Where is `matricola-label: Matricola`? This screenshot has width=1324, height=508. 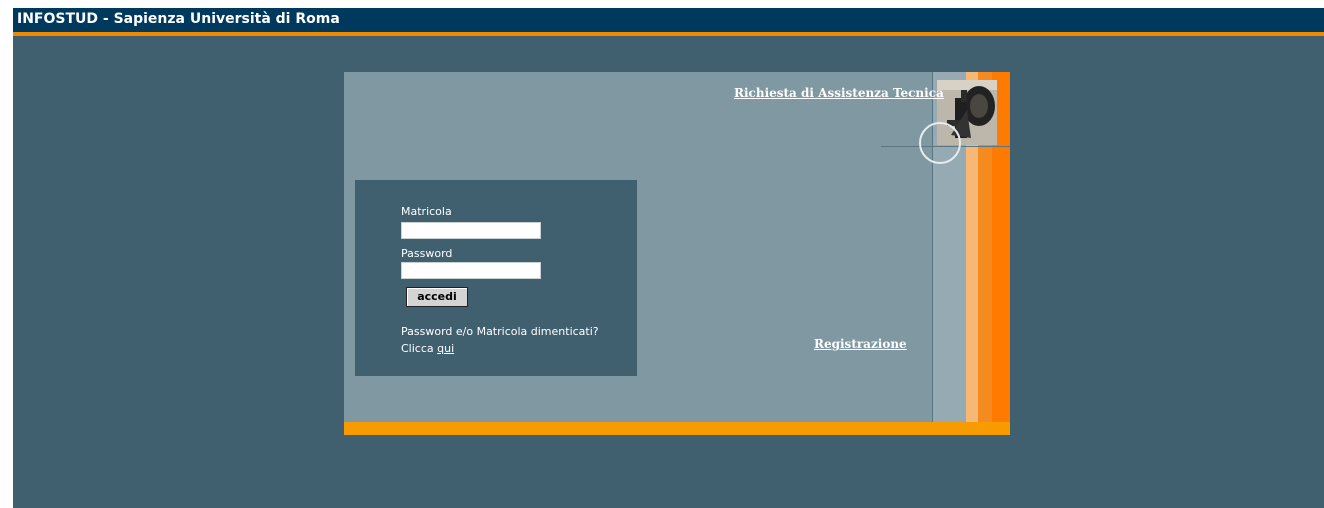
matricola-label: Matricola is located at coordinates (426, 211).